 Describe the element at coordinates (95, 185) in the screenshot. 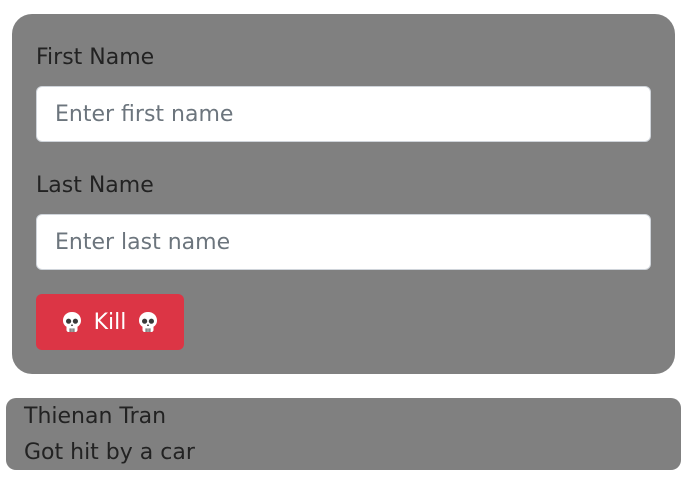

I see `last-name-label: Last Name` at that location.